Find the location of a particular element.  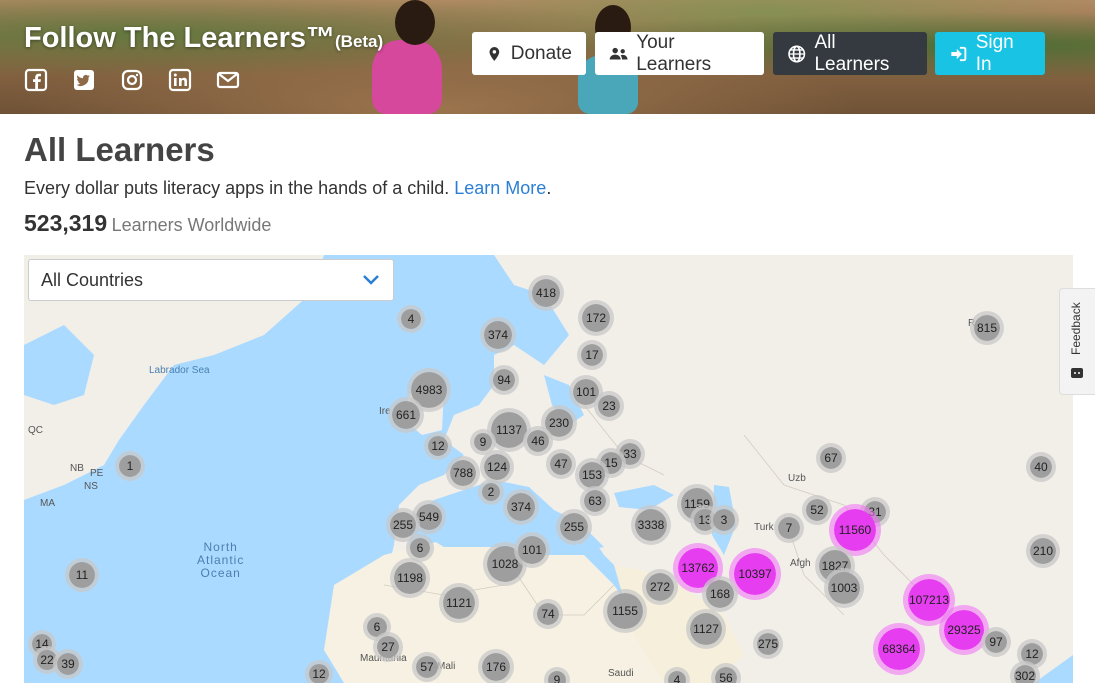

map-cluster-marker: 1 is located at coordinates (130, 466).